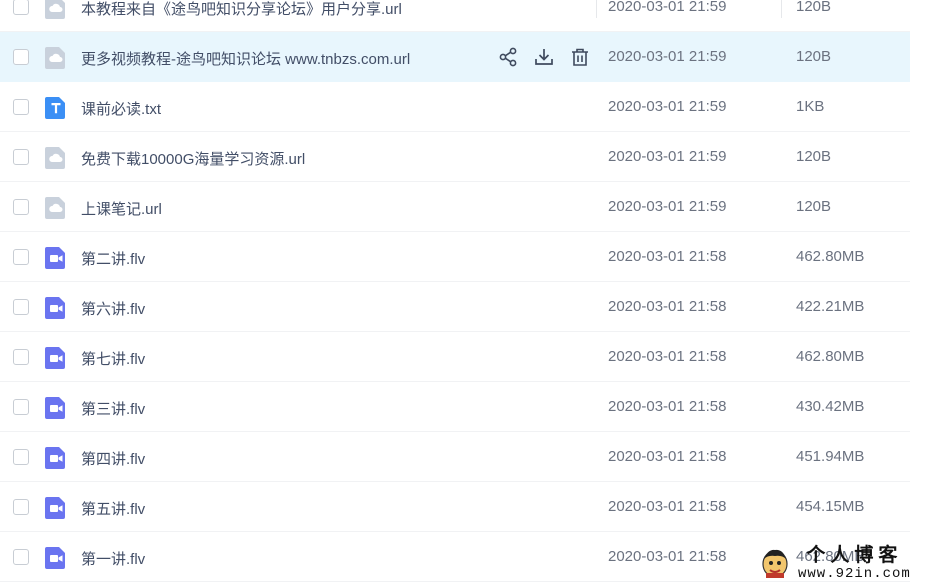 This screenshot has width=950, height=585. What do you see at coordinates (775, 563) in the screenshot?
I see `avatar-icon` at bounding box center [775, 563].